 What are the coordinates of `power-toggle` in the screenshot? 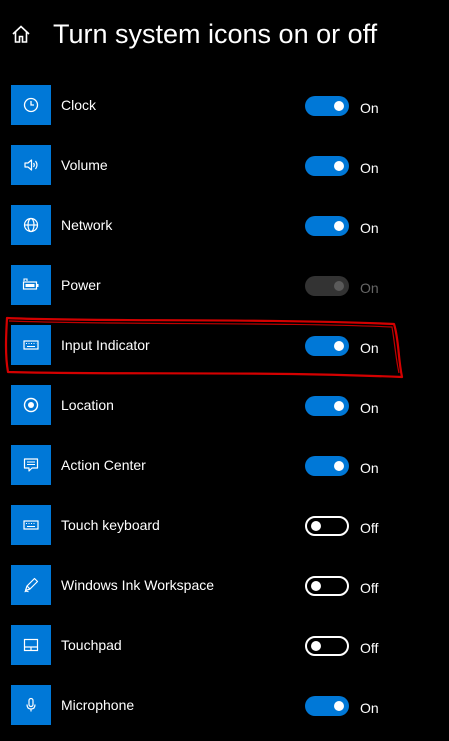 It's located at (327, 286).